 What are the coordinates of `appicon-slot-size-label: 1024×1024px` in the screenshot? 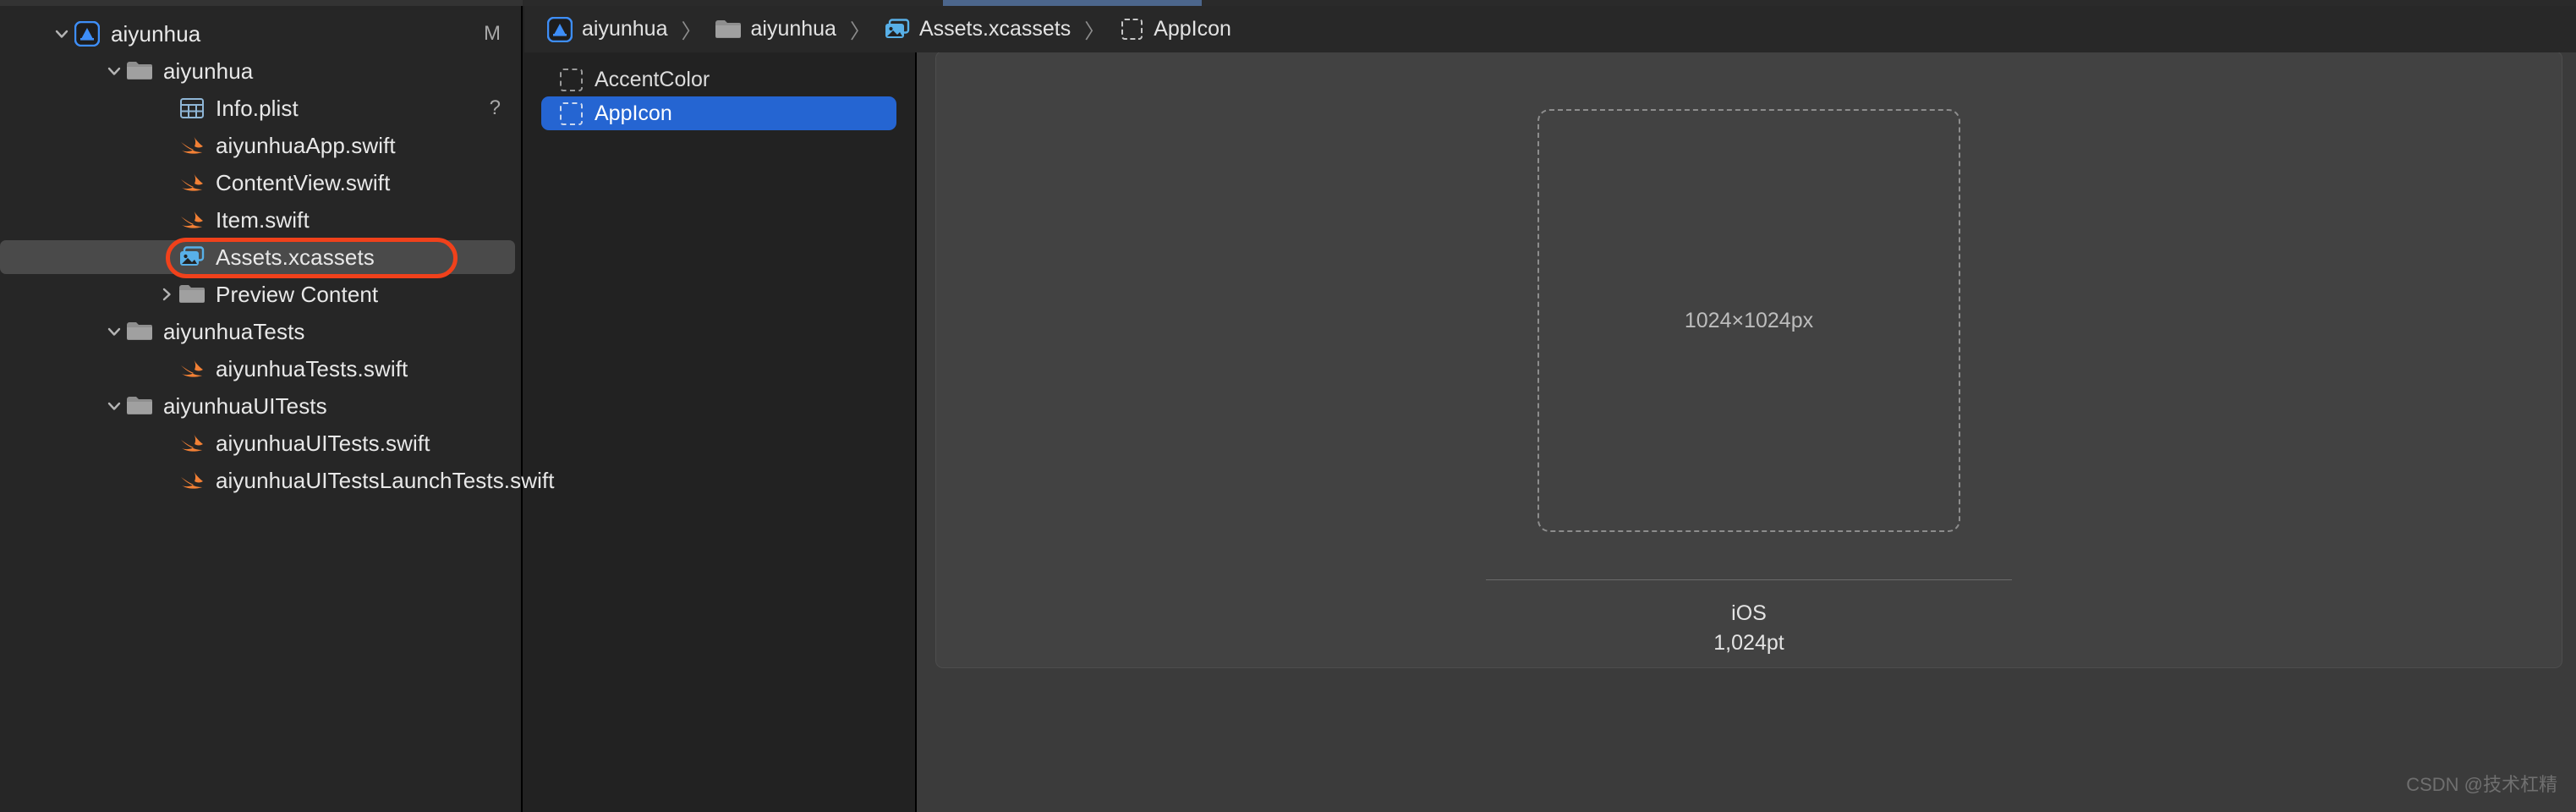 It's located at (1749, 320).